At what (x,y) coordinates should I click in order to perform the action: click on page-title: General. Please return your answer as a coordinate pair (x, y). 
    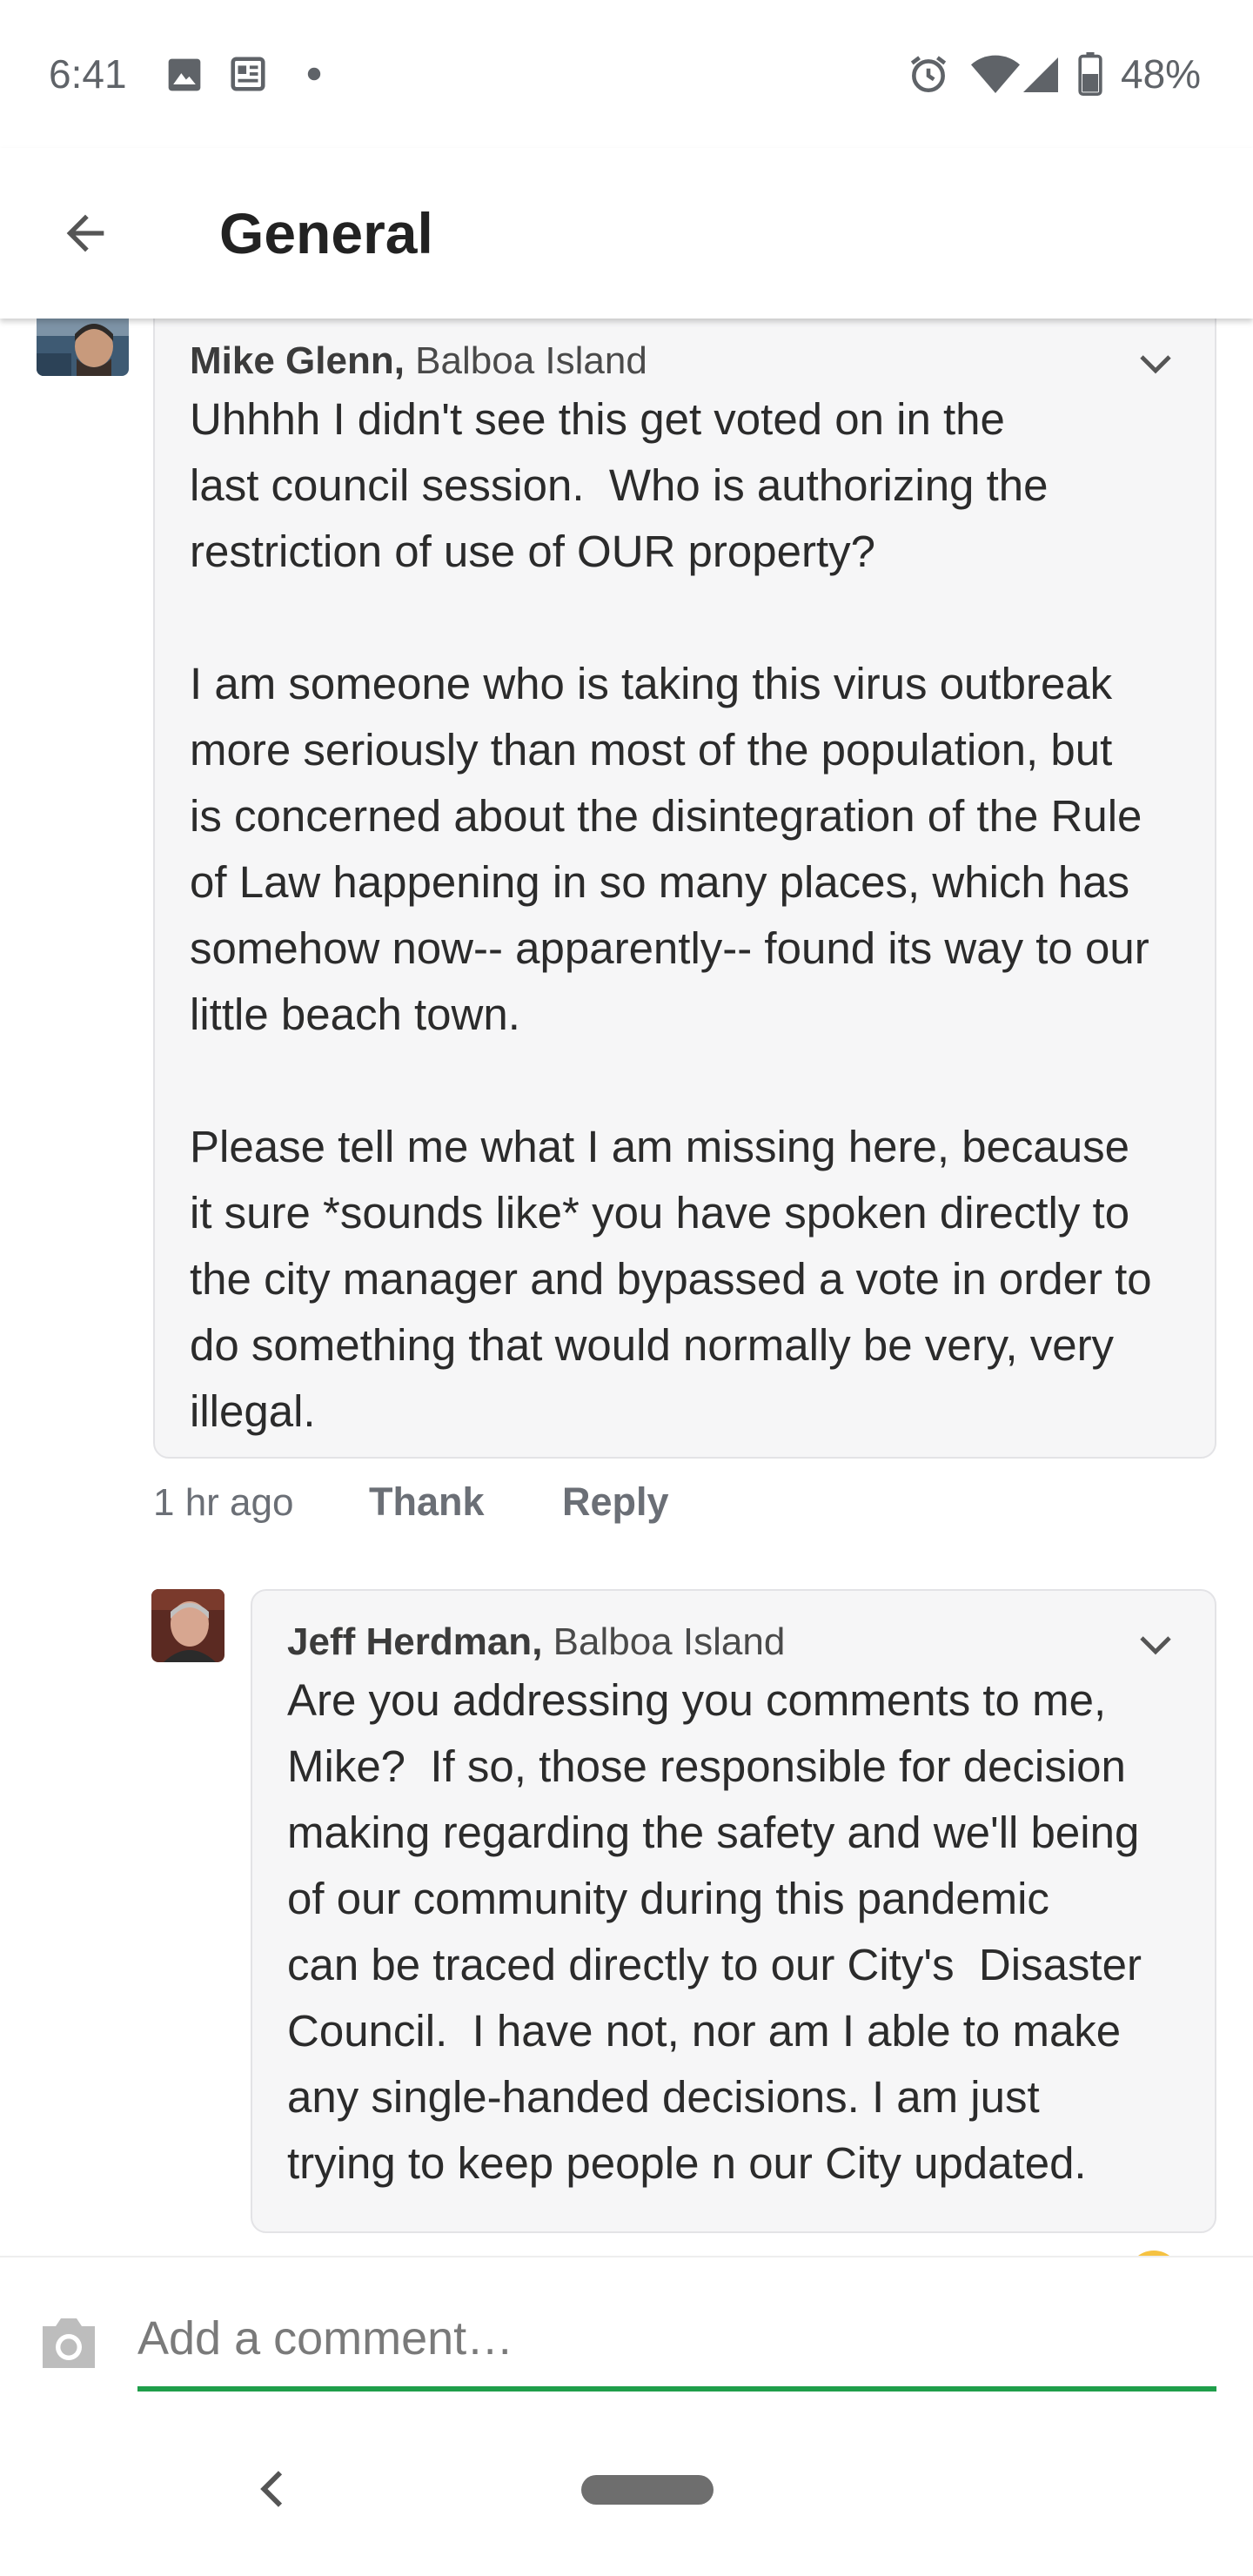
    Looking at the image, I should click on (326, 233).